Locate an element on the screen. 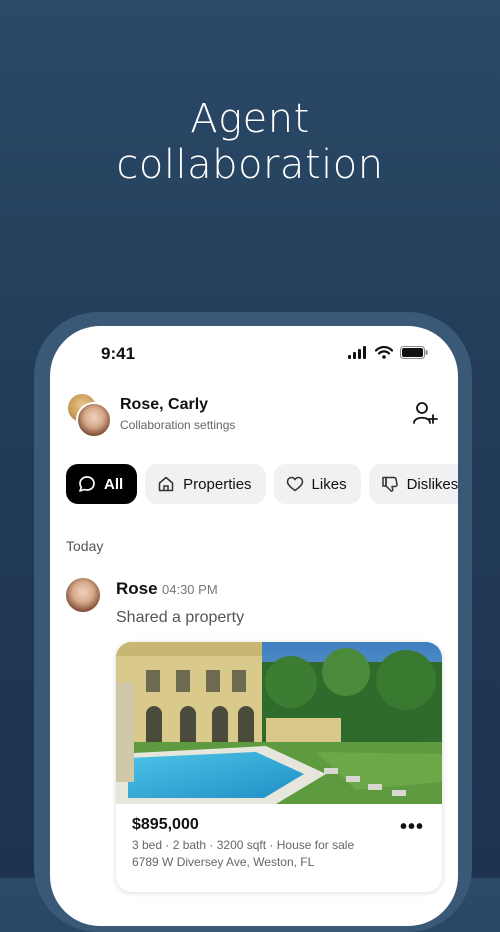 This screenshot has width=500, height=932. message-text: Shared a property is located at coordinates (180, 617).